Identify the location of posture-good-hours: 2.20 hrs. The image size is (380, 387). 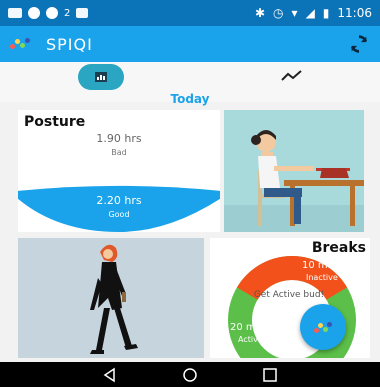
(119, 200).